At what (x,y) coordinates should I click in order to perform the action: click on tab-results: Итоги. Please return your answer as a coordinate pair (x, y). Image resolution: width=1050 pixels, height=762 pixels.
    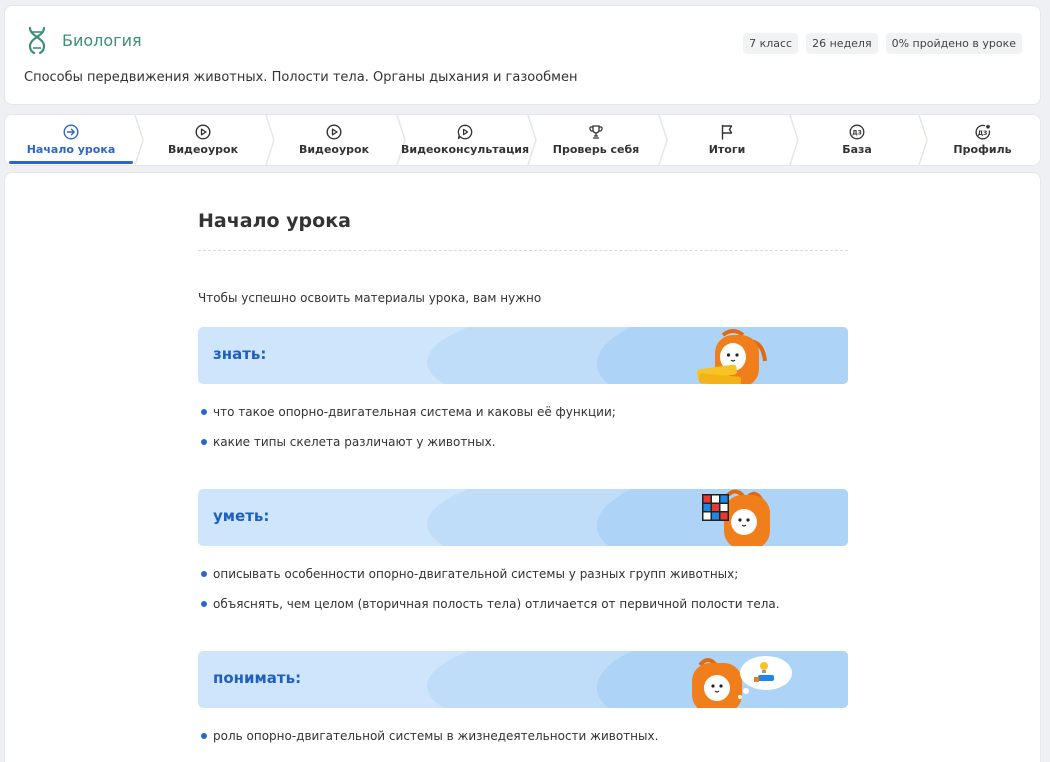
    Looking at the image, I should click on (727, 140).